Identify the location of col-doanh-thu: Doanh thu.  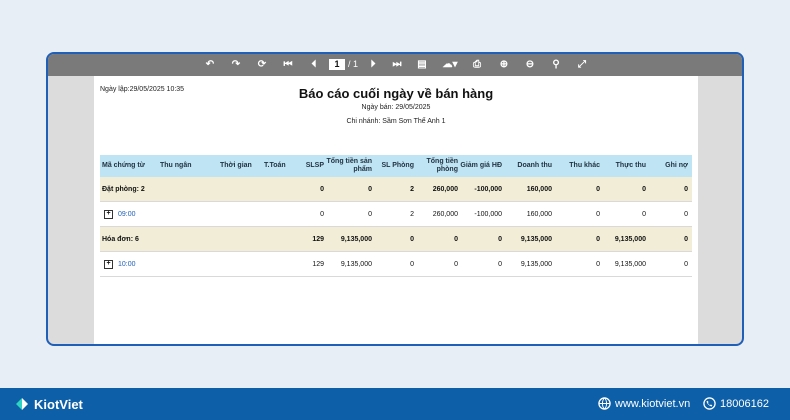
(534, 165).